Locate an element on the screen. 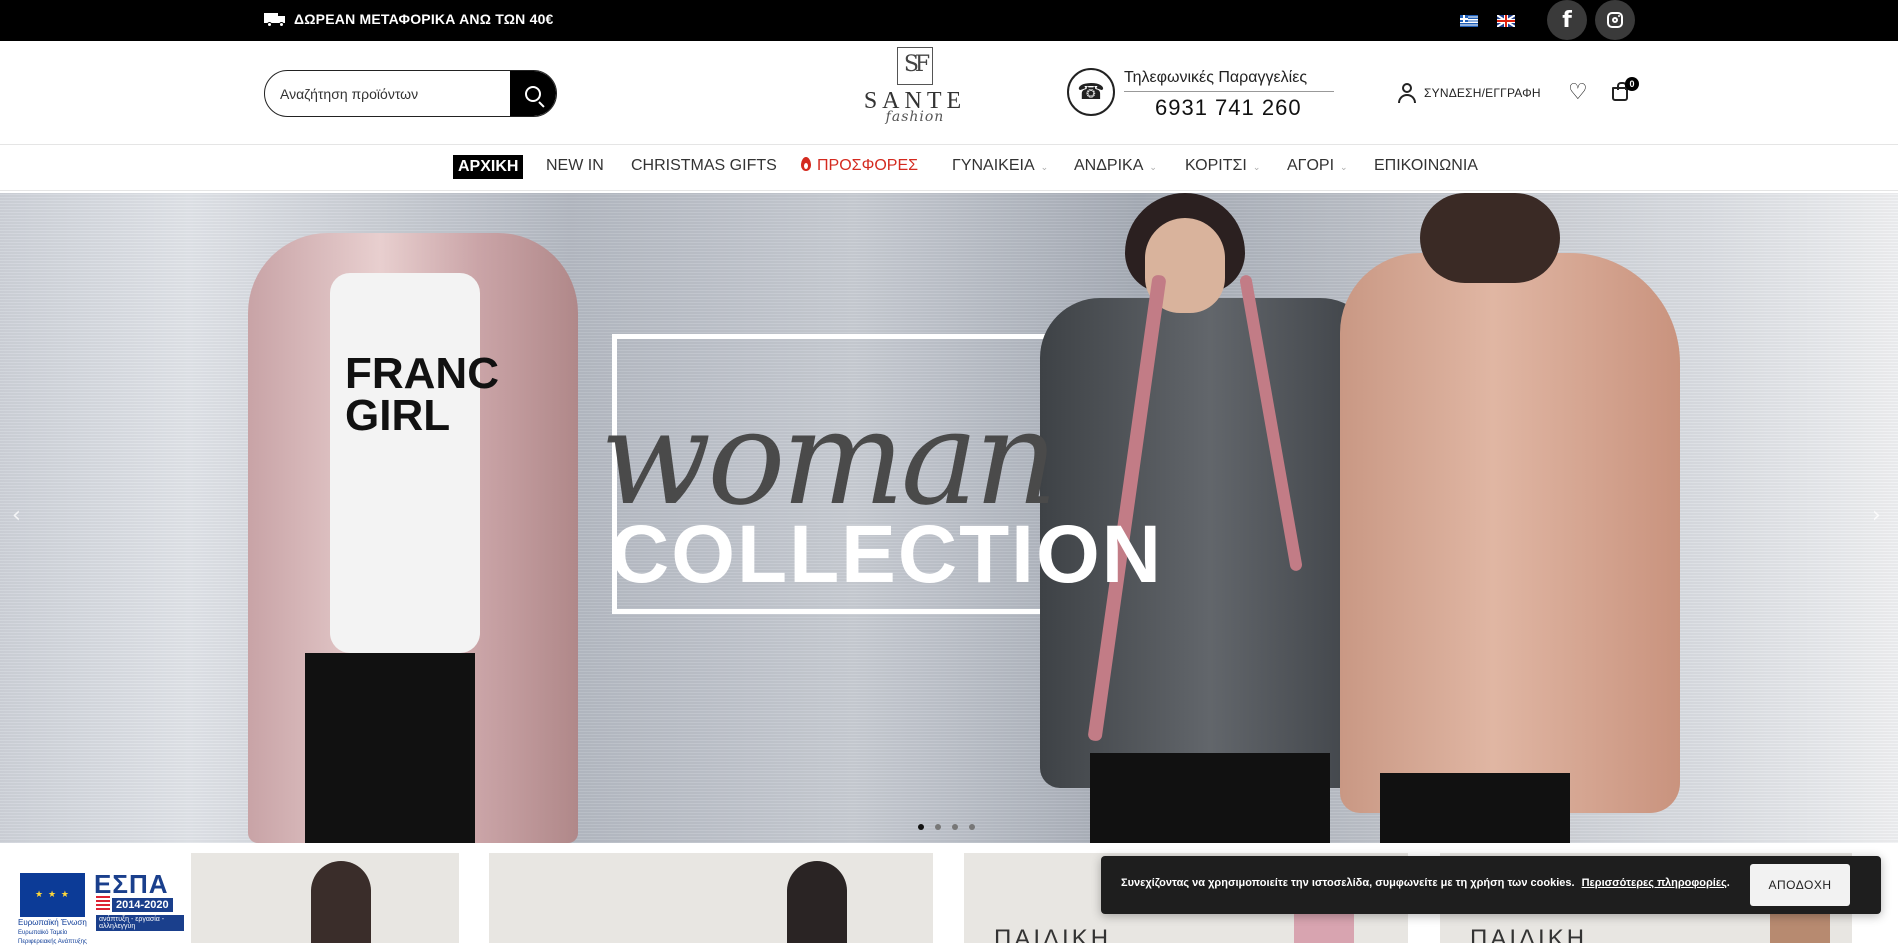  cart-count-badge: 0 is located at coordinates (1632, 84).